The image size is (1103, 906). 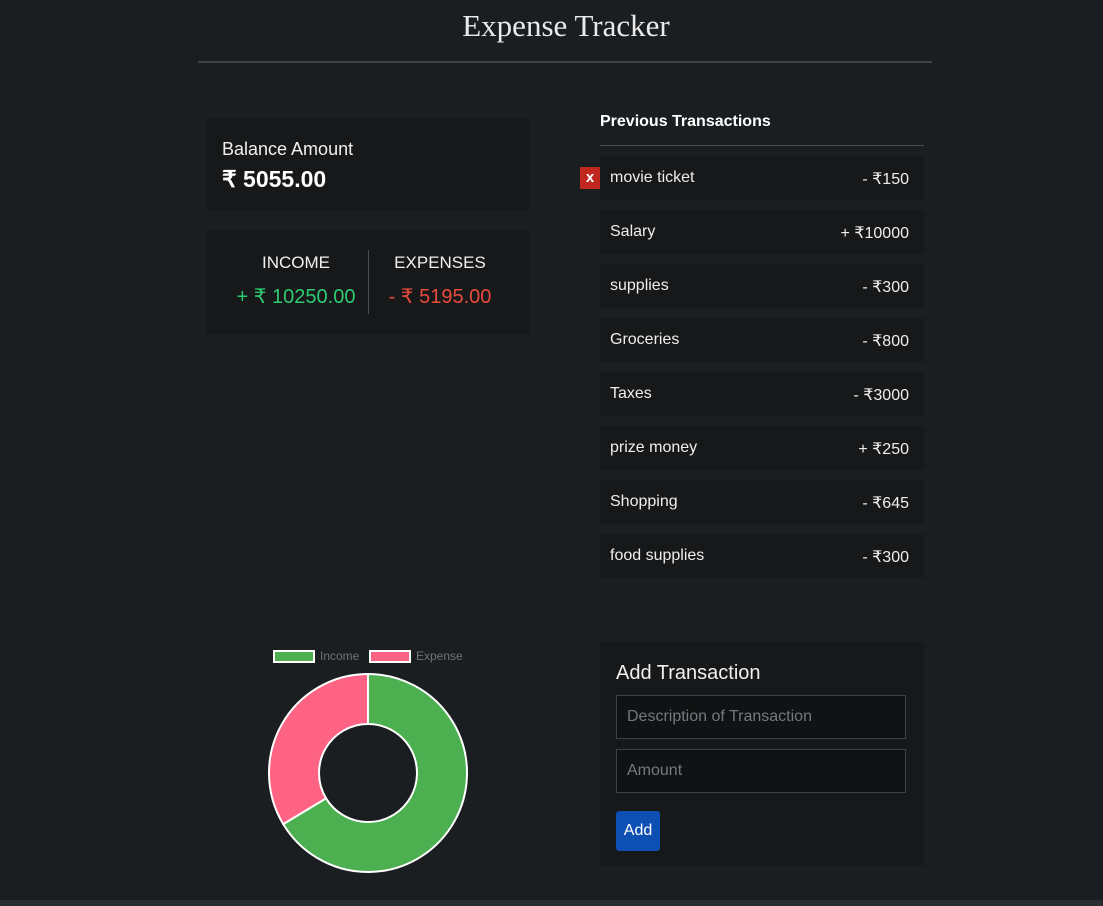 I want to click on income-section: INCOME + ₹ 10250.00, so click(x=296, y=282).